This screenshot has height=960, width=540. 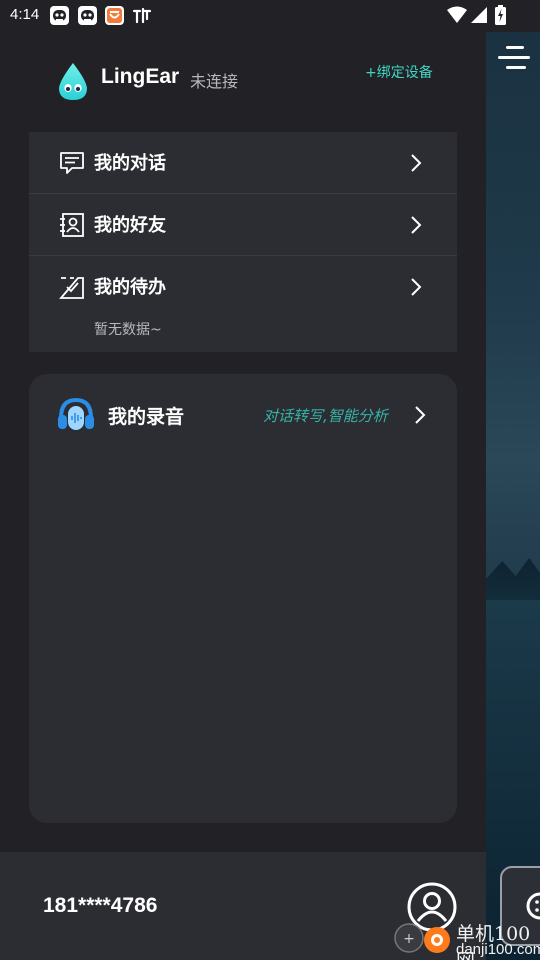 What do you see at coordinates (140, 76) in the screenshot?
I see `brand-name: LingEar` at bounding box center [140, 76].